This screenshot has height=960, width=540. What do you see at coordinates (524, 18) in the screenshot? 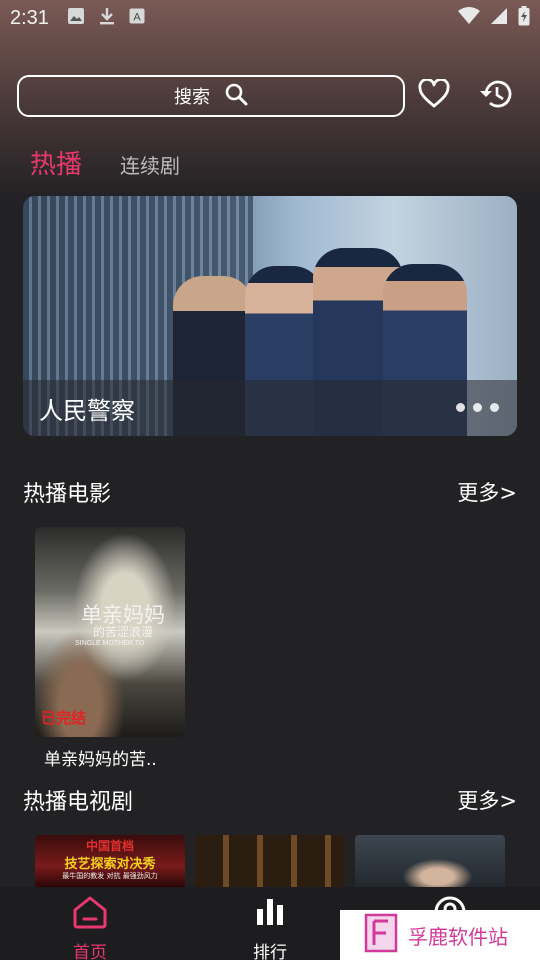
I see `battery-icon` at bounding box center [524, 18].